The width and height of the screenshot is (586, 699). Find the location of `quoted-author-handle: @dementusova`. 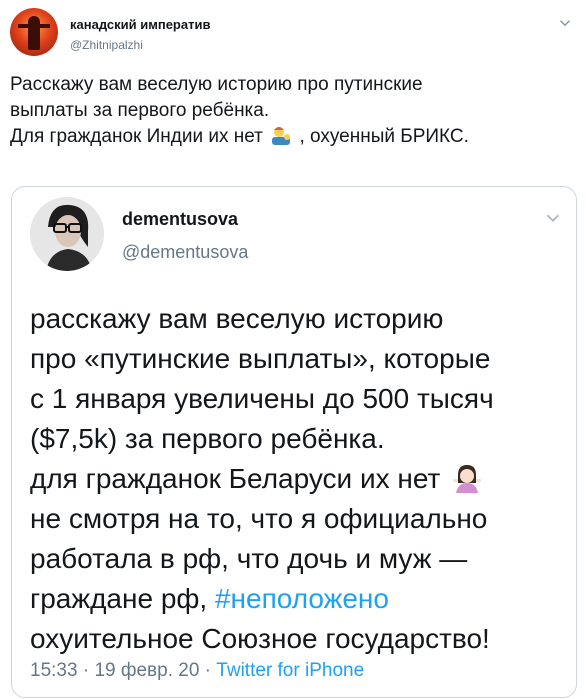

quoted-author-handle: @dementusova is located at coordinates (185, 252).